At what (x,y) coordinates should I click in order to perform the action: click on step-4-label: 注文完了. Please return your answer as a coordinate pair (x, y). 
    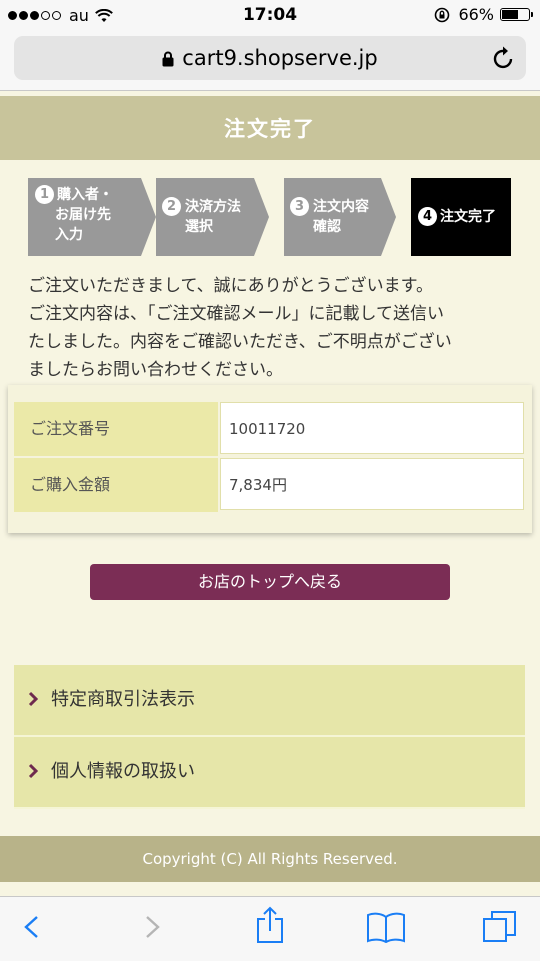
    Looking at the image, I should click on (468, 217).